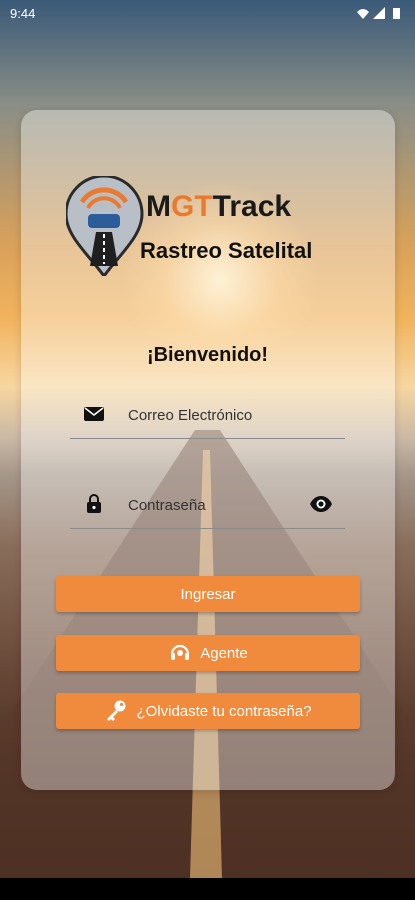 The image size is (415, 900). I want to click on brand-suffix: Track, so click(252, 206).